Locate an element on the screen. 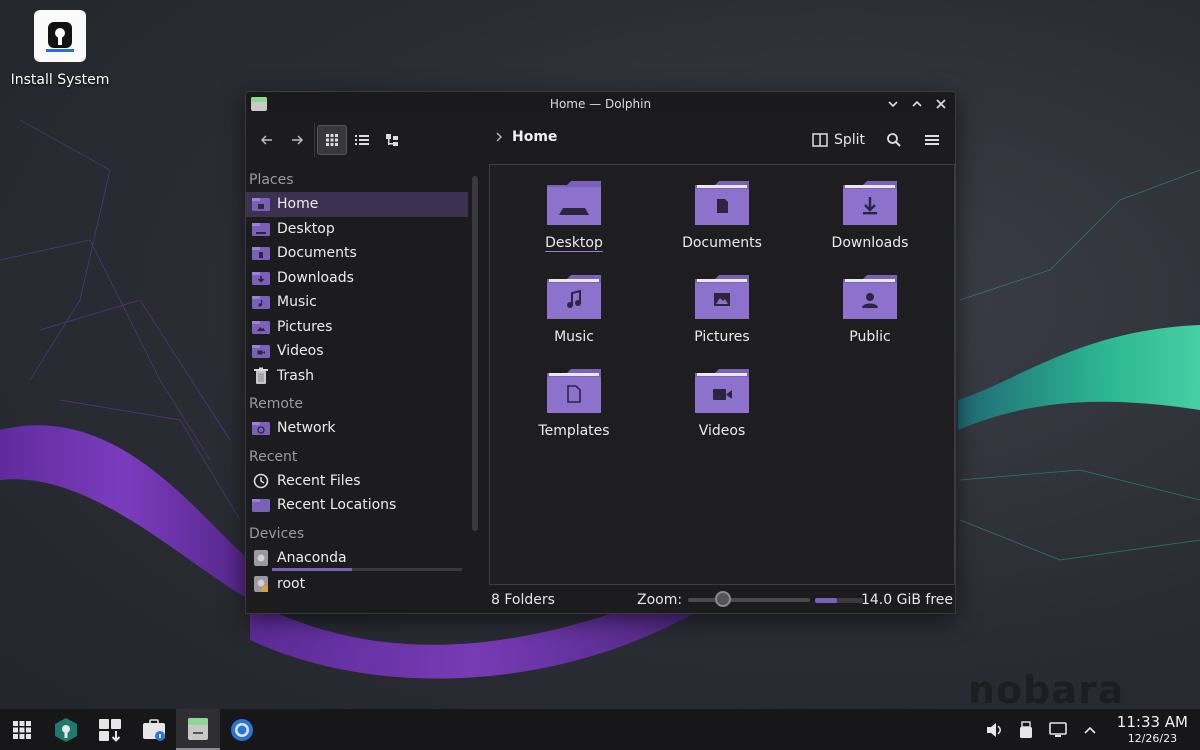 Image resolution: width=1200 pixels, height=750 pixels. folder-label: Documents is located at coordinates (722, 243).